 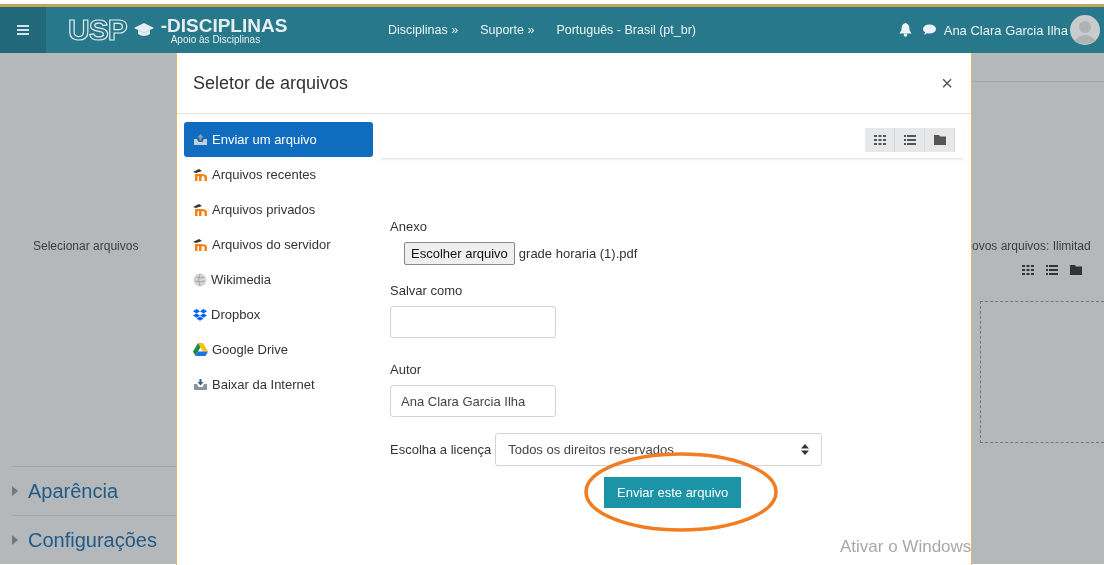 What do you see at coordinates (271, 83) in the screenshot?
I see `dialog-title: Seletor de arquivos` at bounding box center [271, 83].